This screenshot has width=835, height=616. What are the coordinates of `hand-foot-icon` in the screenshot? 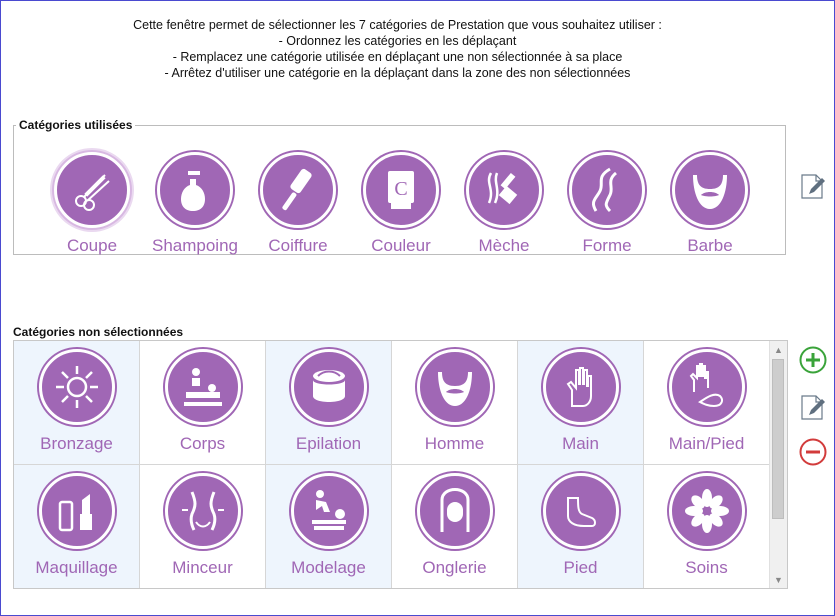 It's located at (706, 385).